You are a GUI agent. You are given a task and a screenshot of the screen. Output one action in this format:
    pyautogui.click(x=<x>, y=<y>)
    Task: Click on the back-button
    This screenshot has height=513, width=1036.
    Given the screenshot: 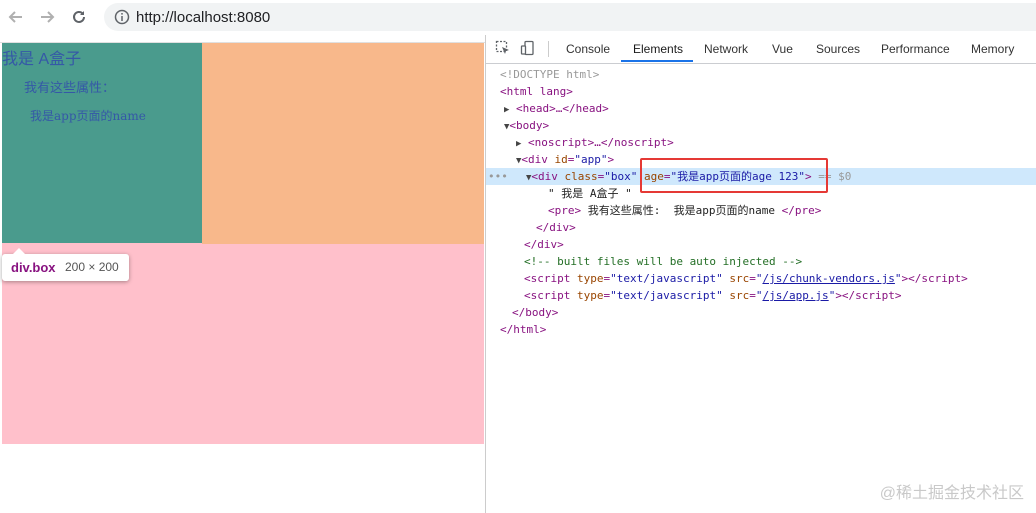 What is the action you would take?
    pyautogui.click(x=16, y=17)
    